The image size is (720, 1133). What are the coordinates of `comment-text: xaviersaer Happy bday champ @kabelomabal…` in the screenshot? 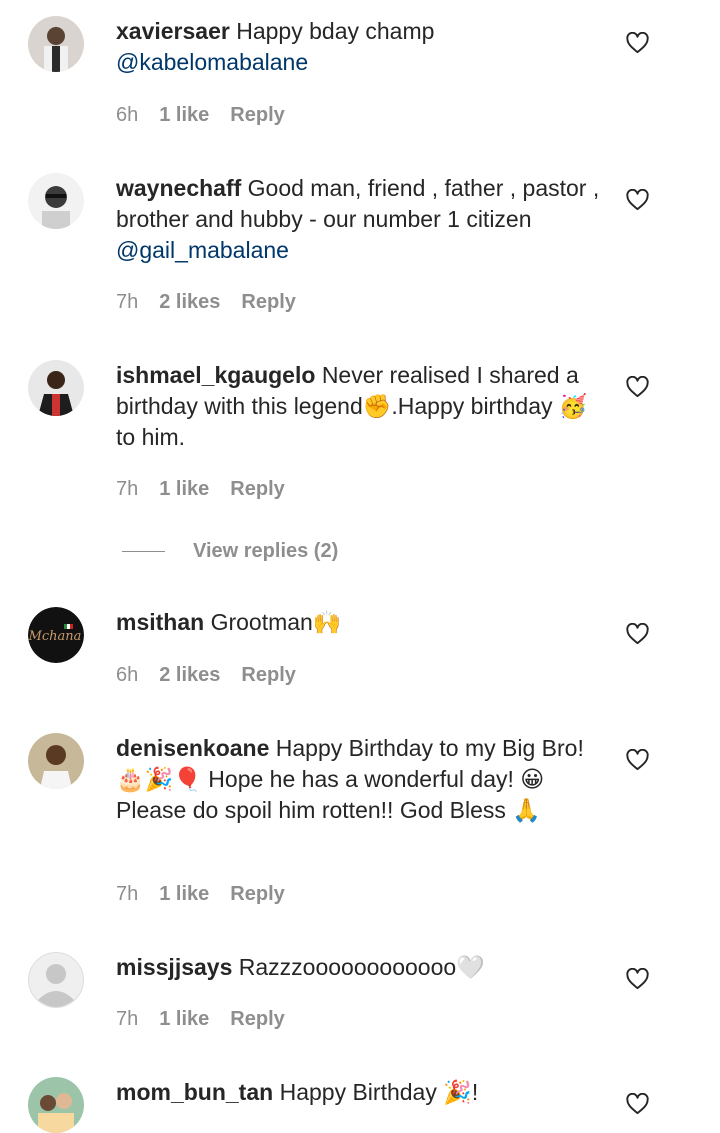 It's located at (361, 47).